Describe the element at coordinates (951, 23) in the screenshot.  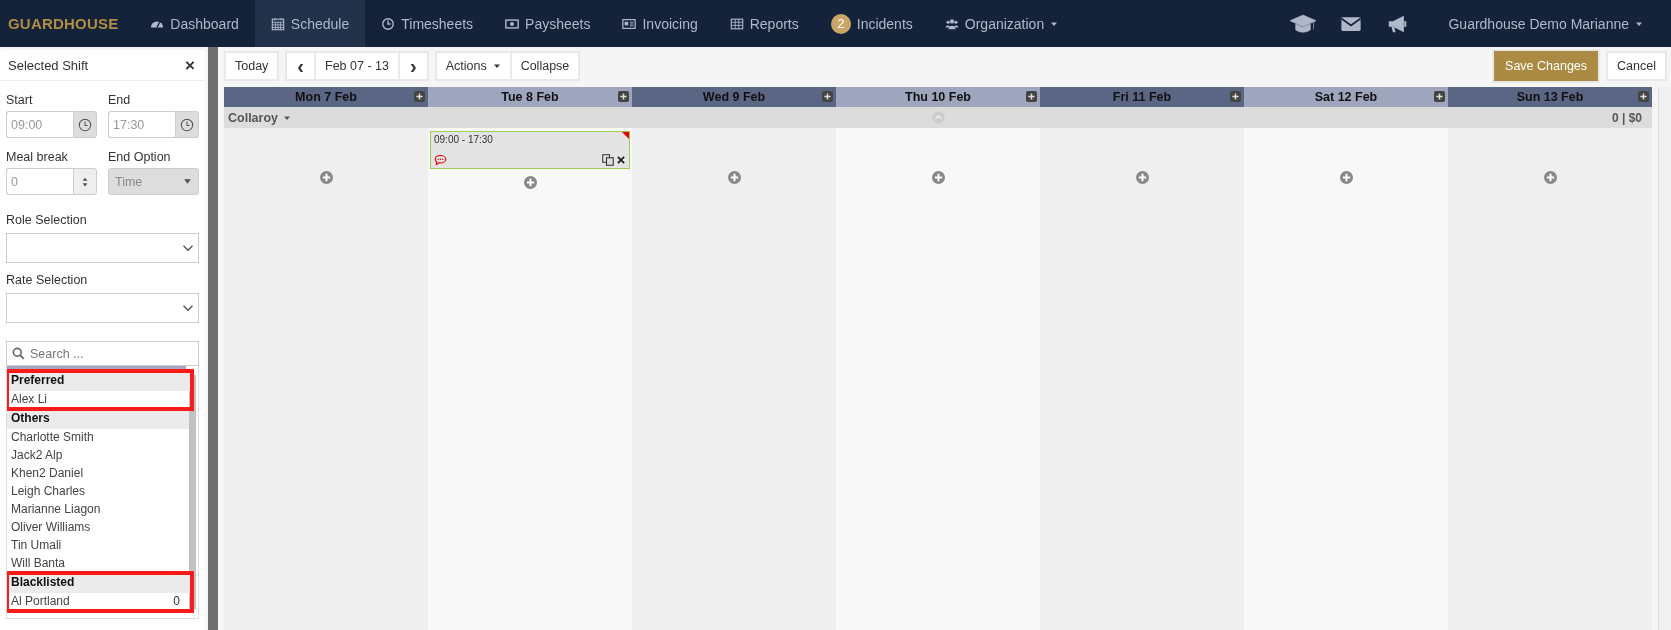
I see `users-icon` at that location.